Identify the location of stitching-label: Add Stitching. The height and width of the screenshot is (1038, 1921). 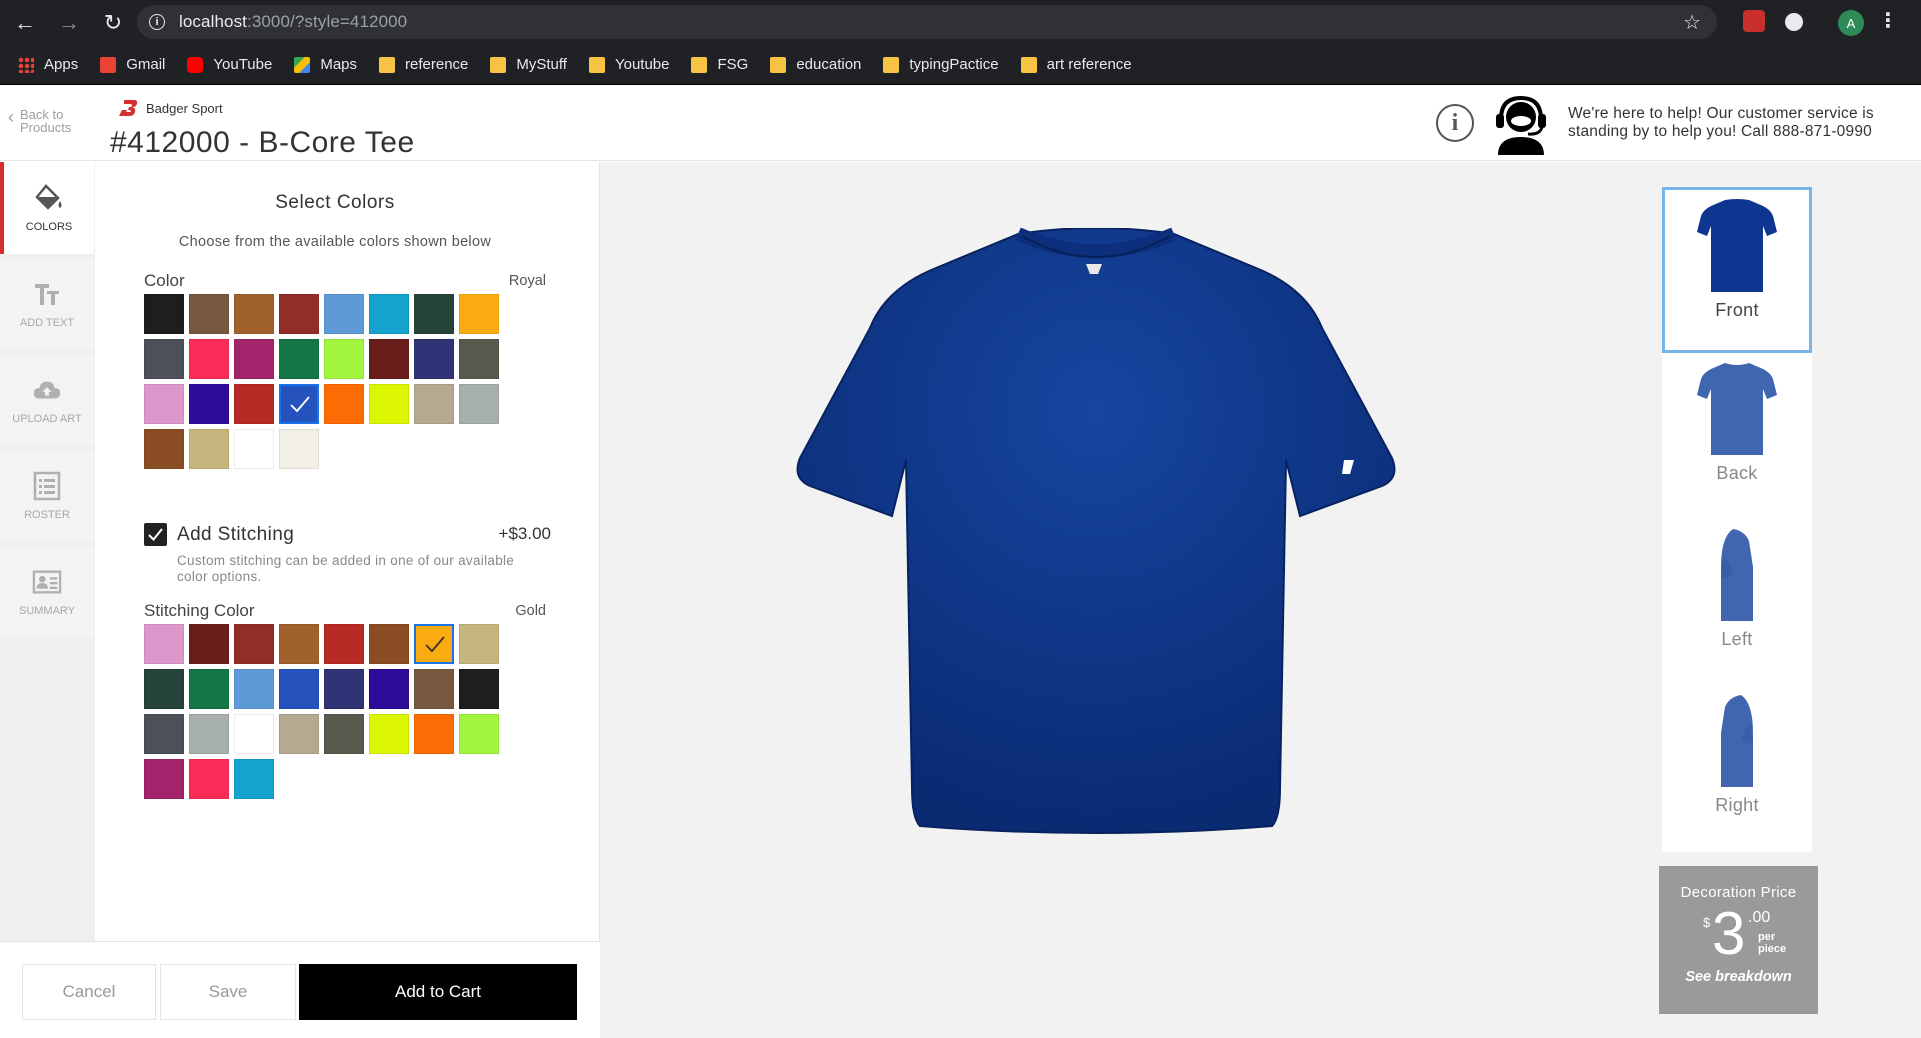
(235, 535).